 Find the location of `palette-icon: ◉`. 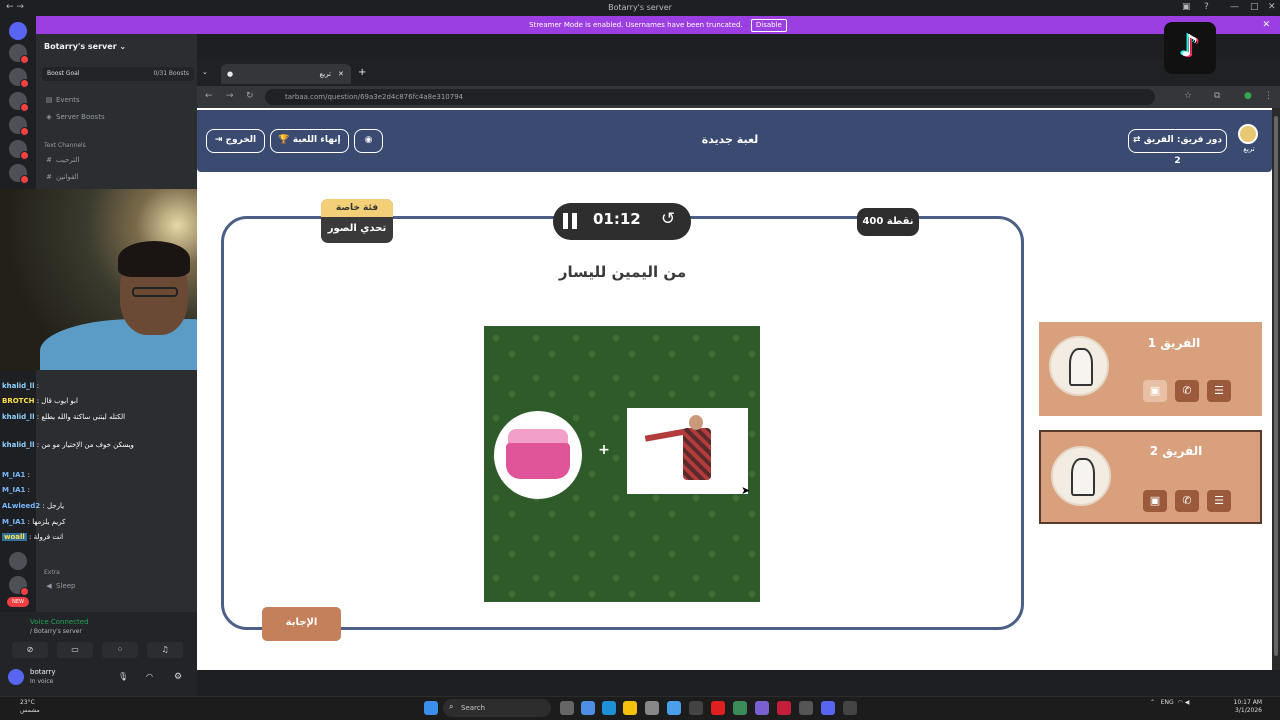

palette-icon: ◉ is located at coordinates (368, 140).